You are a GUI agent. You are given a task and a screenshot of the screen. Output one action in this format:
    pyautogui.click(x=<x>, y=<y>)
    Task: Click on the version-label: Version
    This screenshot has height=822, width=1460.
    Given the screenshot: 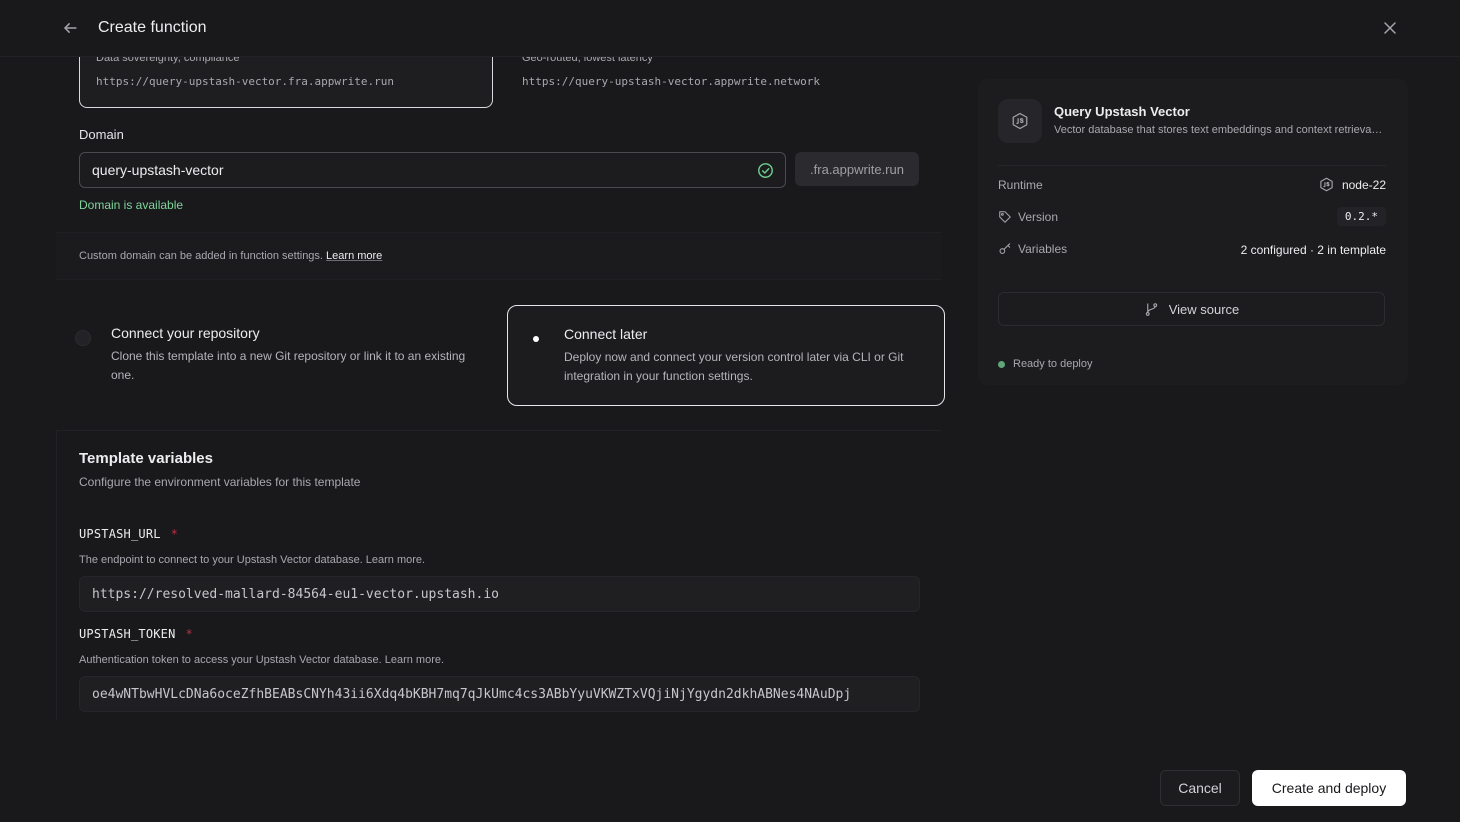 What is the action you would take?
    pyautogui.click(x=1028, y=217)
    